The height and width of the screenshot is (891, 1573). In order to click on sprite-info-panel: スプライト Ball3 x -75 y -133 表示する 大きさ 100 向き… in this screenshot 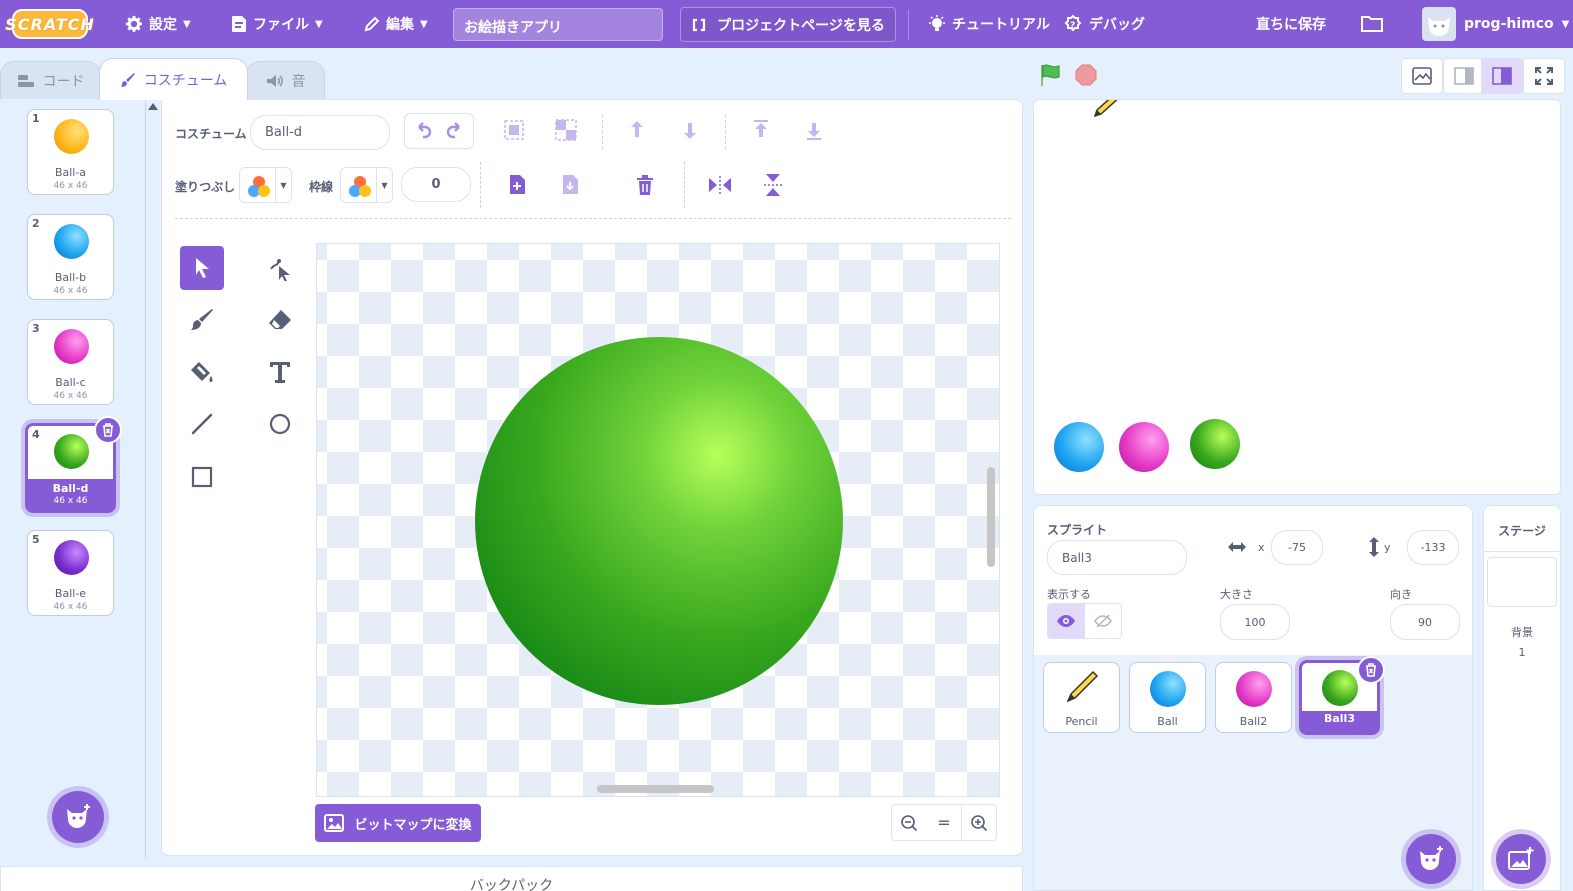, I will do `click(1253, 580)`.